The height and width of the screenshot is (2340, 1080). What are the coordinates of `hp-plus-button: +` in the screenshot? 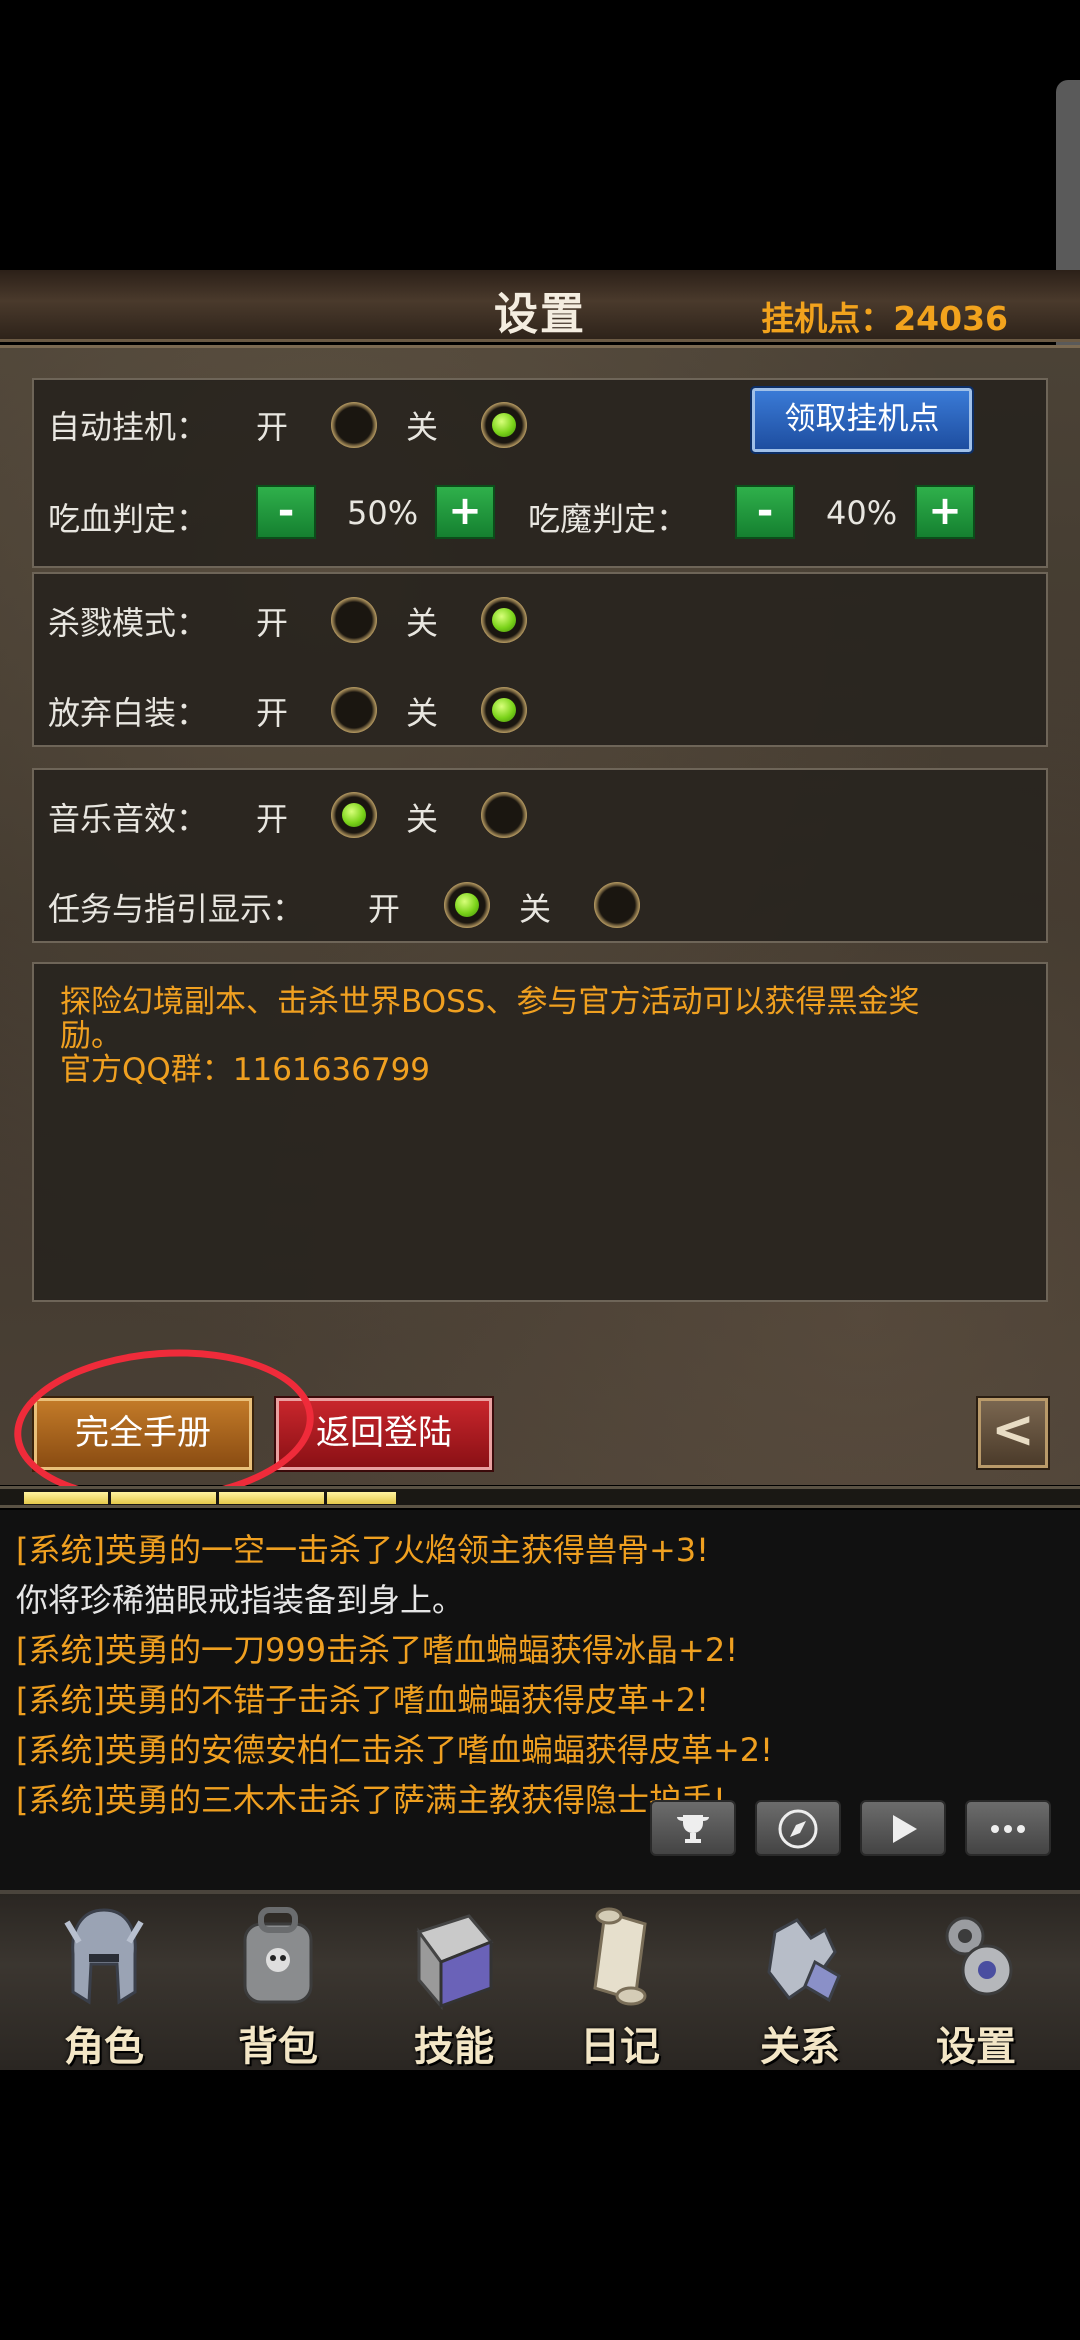 It's located at (465, 512).